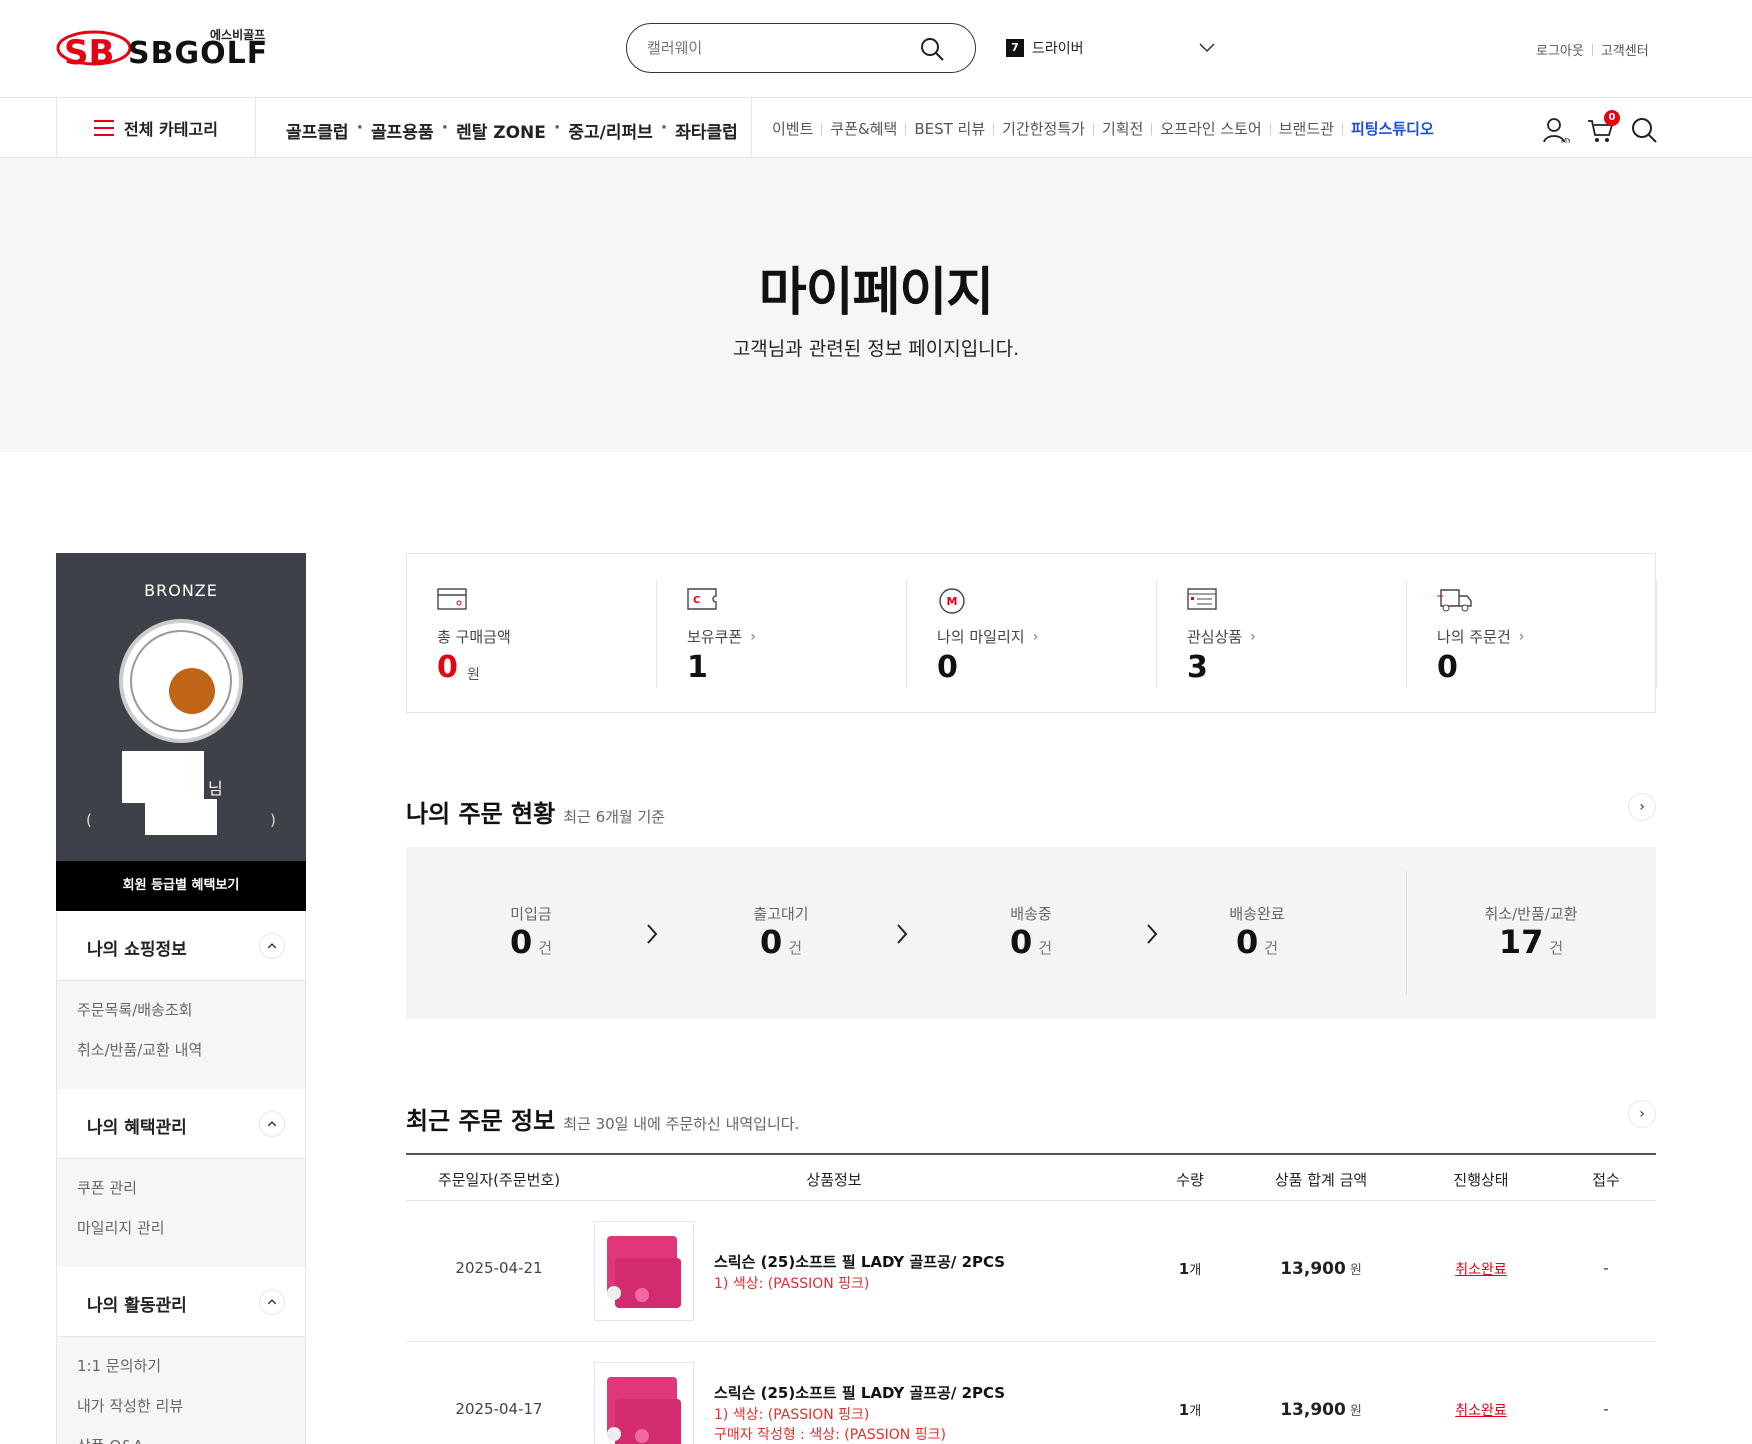 The image size is (1752, 1444). I want to click on grade-benefits-button: 회원 등급별 혜택보기, so click(181, 886).